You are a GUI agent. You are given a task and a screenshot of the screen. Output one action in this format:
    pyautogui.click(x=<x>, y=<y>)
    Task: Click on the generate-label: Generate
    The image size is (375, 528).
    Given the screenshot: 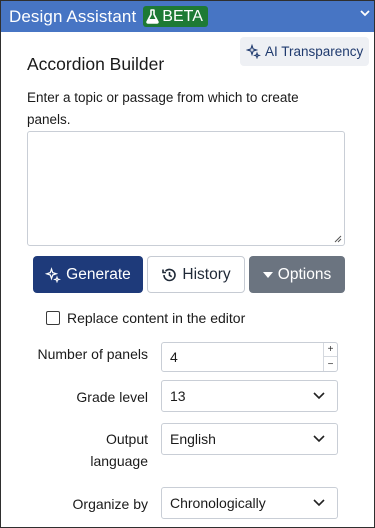 What is the action you would take?
    pyautogui.click(x=98, y=274)
    